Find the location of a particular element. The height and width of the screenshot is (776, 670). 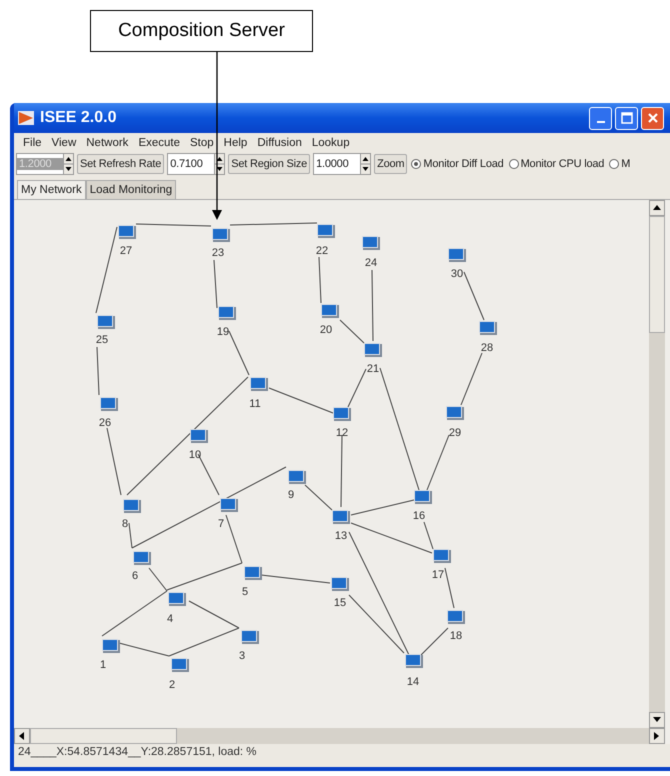

zoom-button: Zoom is located at coordinates (391, 164).